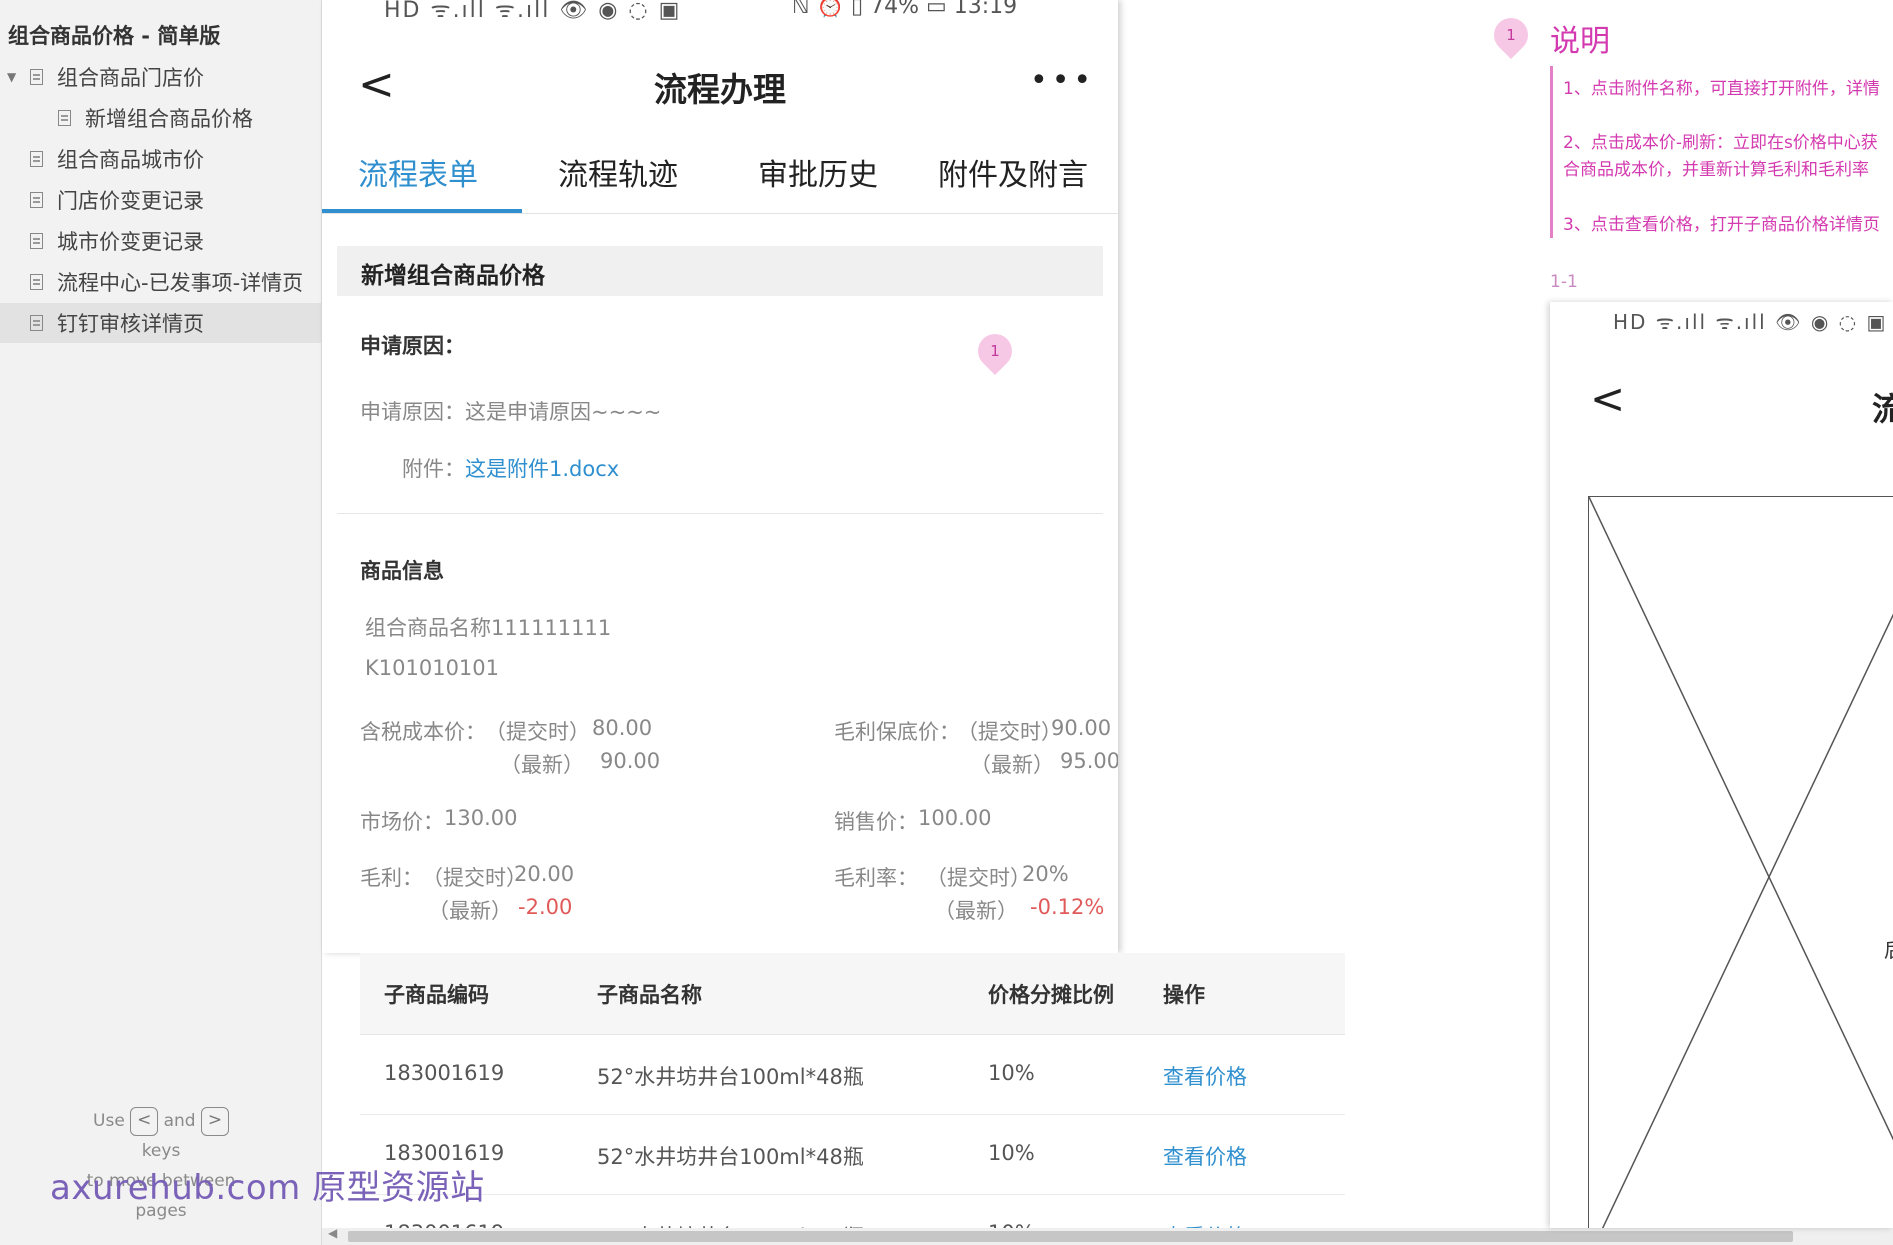 This screenshot has width=1893, height=1245. I want to click on expand-arrow-icon: ▼, so click(11, 77).